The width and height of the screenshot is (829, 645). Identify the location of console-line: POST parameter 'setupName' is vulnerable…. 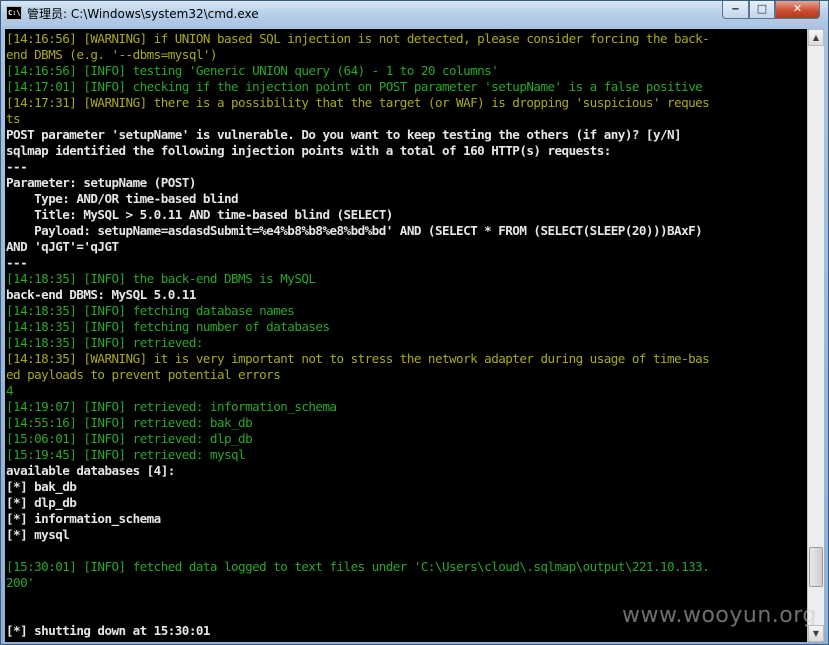
(344, 134).